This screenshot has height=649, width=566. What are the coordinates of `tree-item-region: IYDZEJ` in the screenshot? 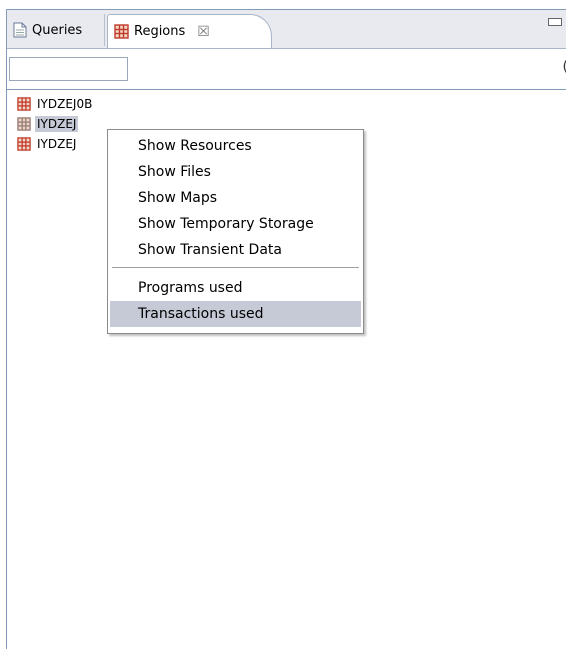 It's located at (47, 144).